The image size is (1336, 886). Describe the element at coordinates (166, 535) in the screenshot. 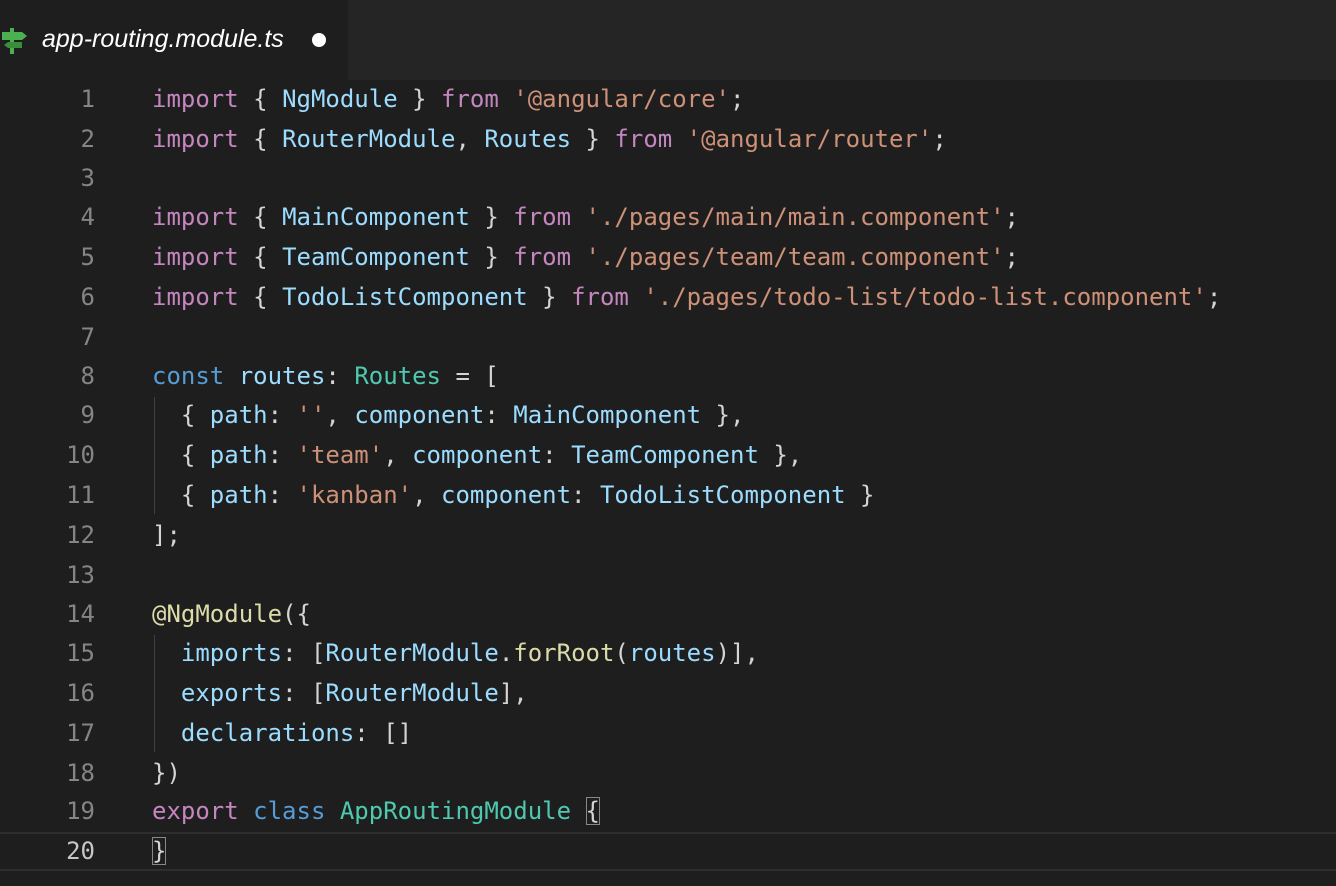

I see `code-text: ];` at that location.